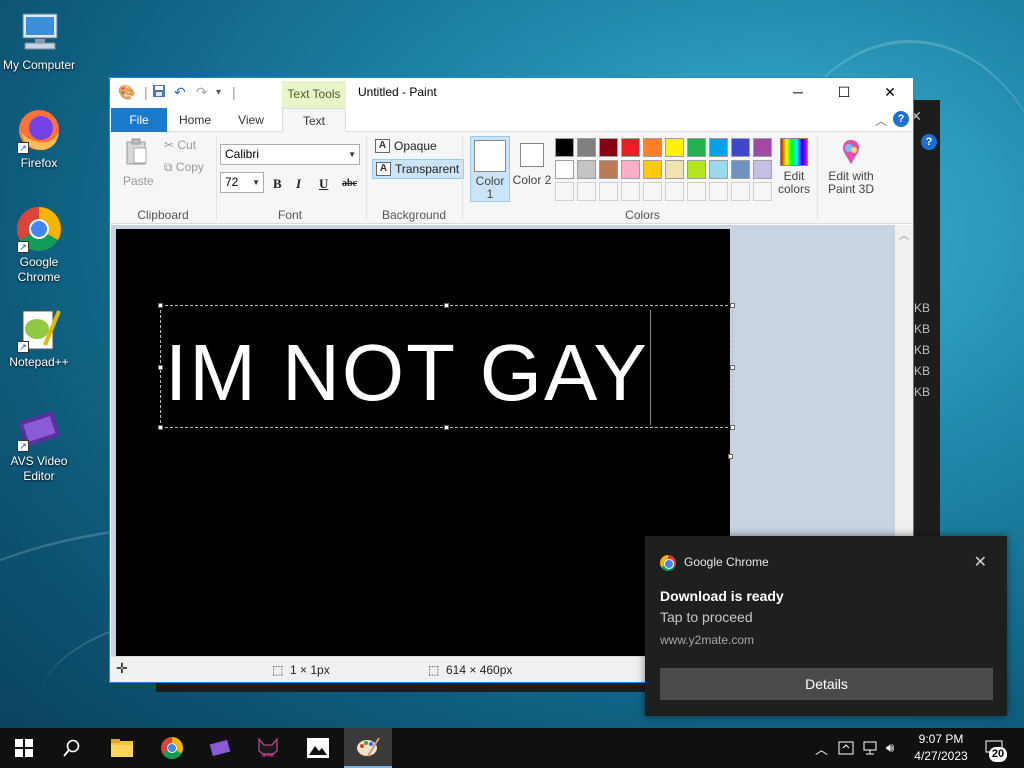 The height and width of the screenshot is (768, 1024). I want to click on color2-button: Color 2, so click(532, 169).